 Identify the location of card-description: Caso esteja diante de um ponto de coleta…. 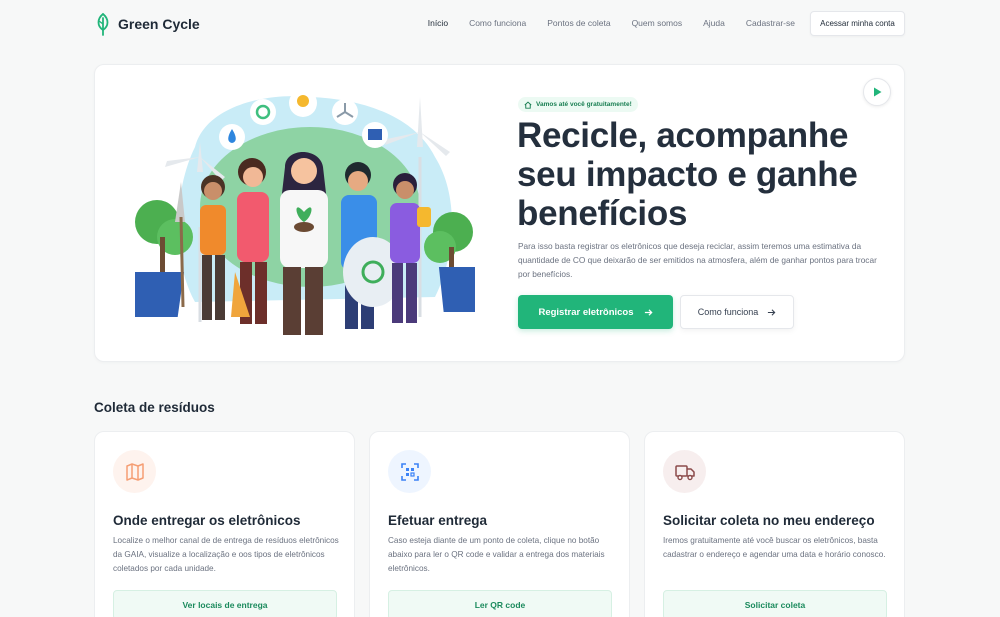
(496, 554).